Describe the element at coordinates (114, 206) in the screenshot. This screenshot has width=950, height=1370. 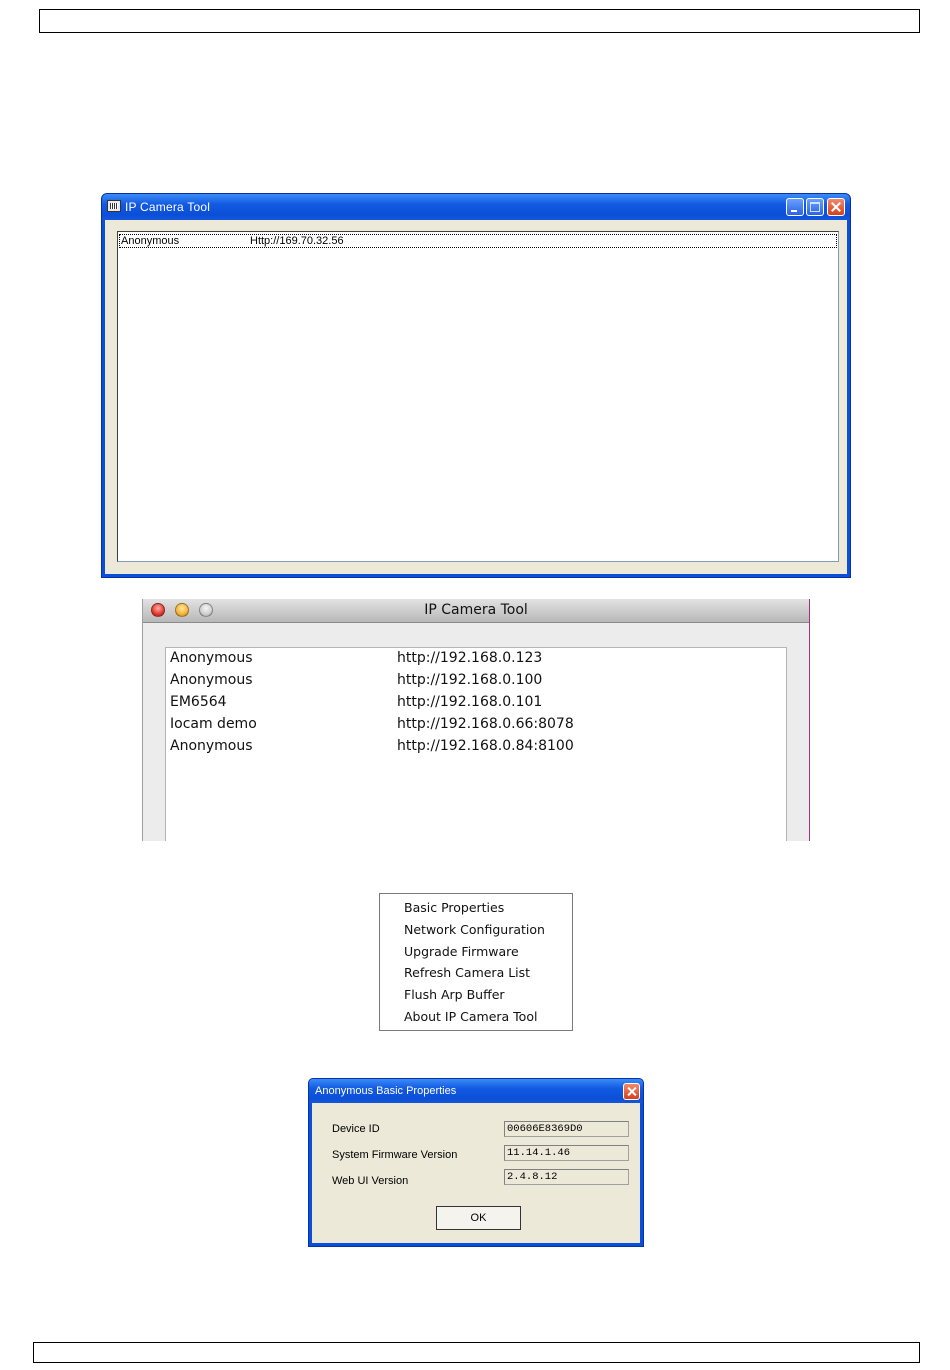
I see `camera-tool-icon` at that location.